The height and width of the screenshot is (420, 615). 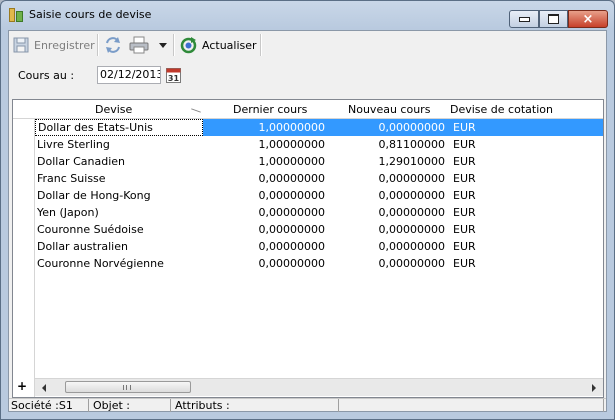 What do you see at coordinates (22, 386) in the screenshot?
I see `add-row-button: +` at bounding box center [22, 386].